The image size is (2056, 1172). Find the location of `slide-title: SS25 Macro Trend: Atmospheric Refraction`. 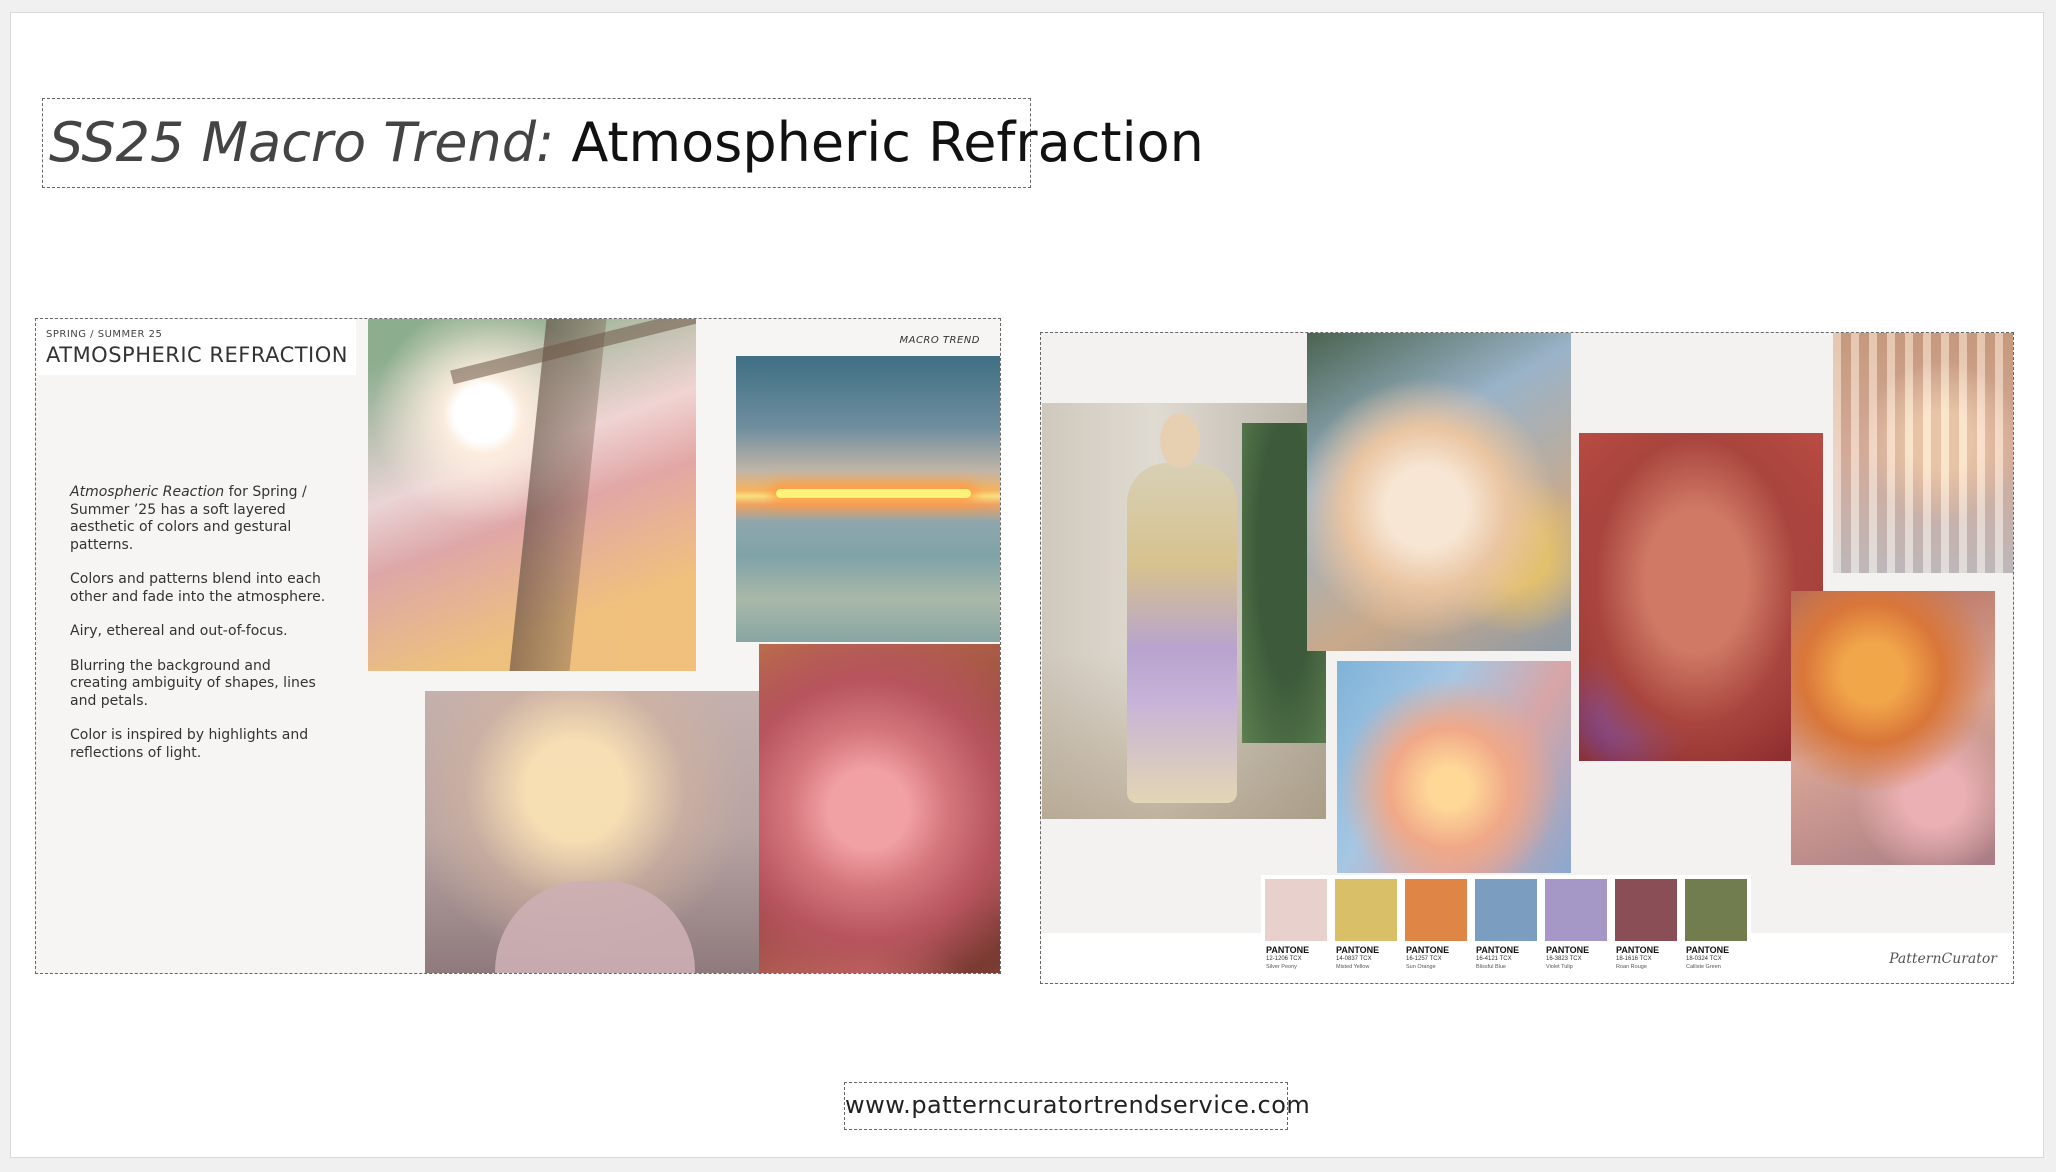

slide-title: SS25 Macro Trend: Atmospheric Refraction is located at coordinates (626, 143).